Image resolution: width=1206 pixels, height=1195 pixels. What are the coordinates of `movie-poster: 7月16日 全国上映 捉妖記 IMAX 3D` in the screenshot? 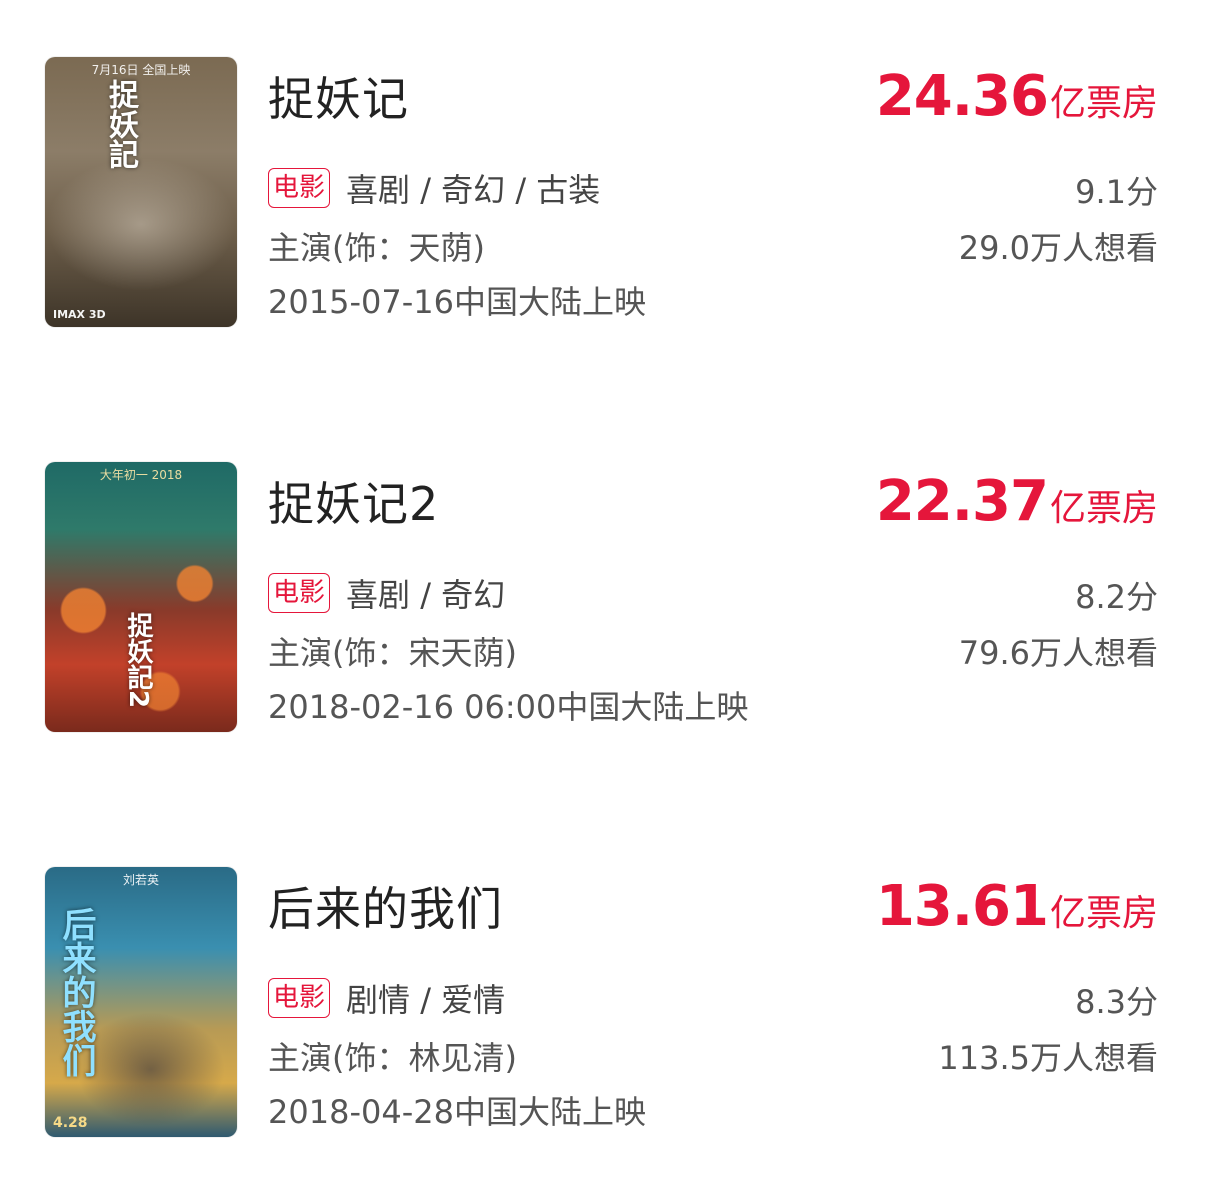 It's located at (141, 192).